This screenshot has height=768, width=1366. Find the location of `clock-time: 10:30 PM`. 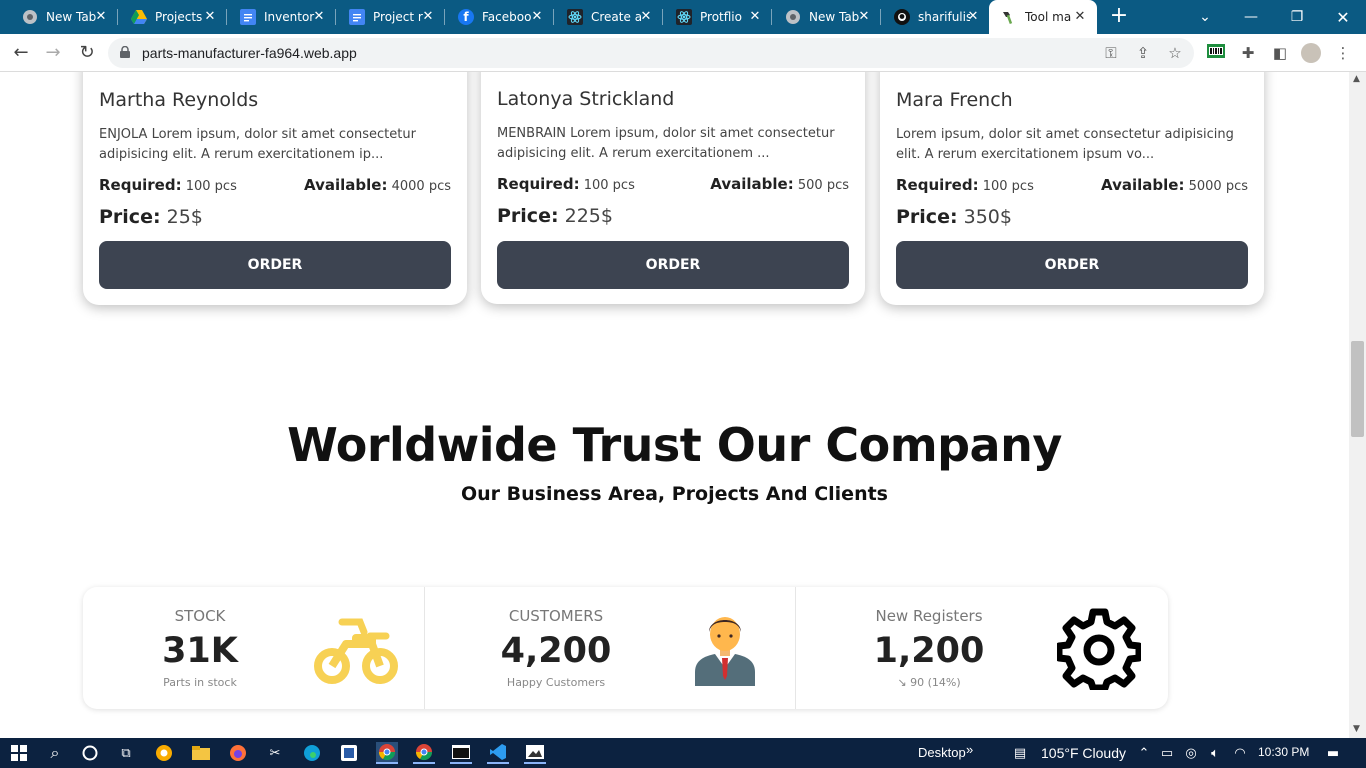

clock-time: 10:30 PM is located at coordinates (1283, 752).